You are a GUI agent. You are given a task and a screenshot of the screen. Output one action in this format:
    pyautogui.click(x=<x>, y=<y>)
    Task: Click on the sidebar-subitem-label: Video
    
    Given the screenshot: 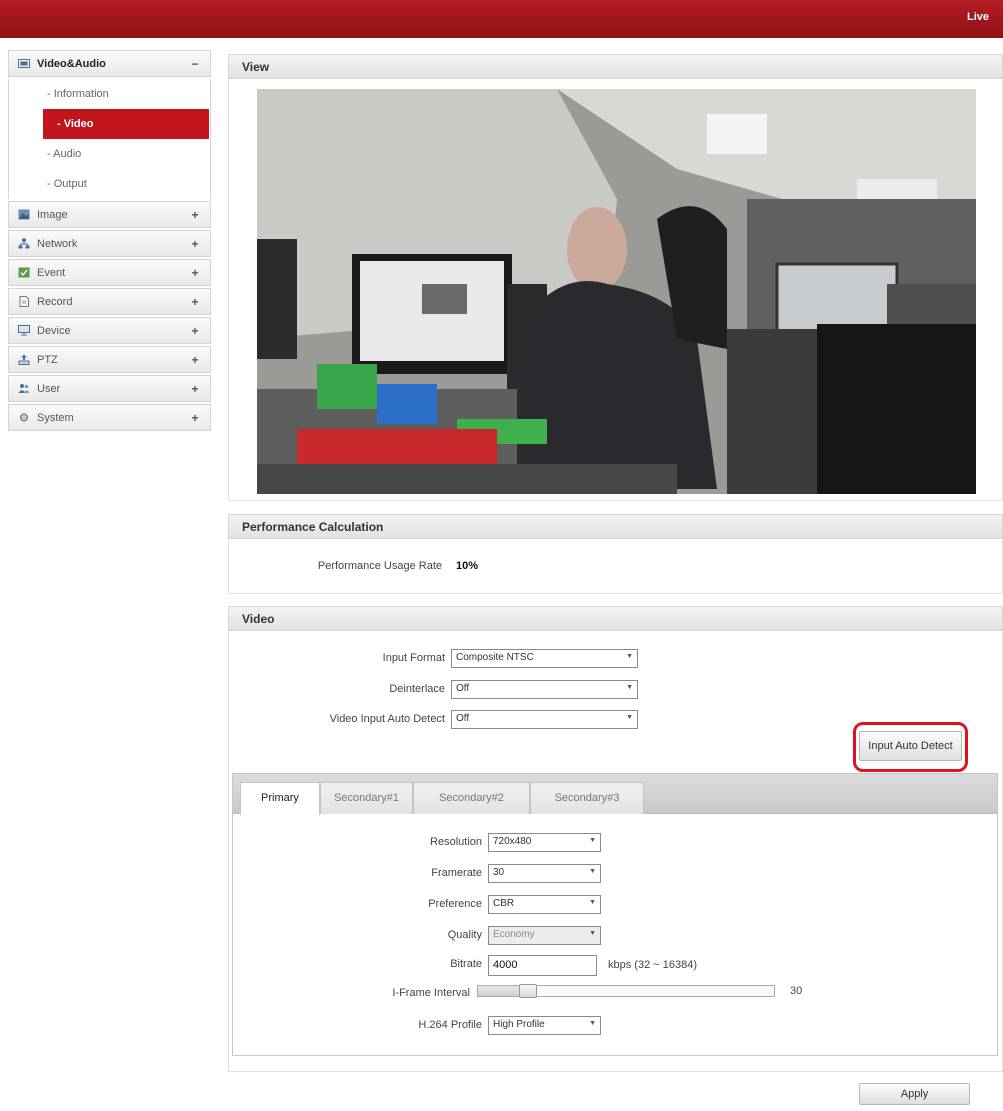 What is the action you would take?
    pyautogui.click(x=78, y=124)
    